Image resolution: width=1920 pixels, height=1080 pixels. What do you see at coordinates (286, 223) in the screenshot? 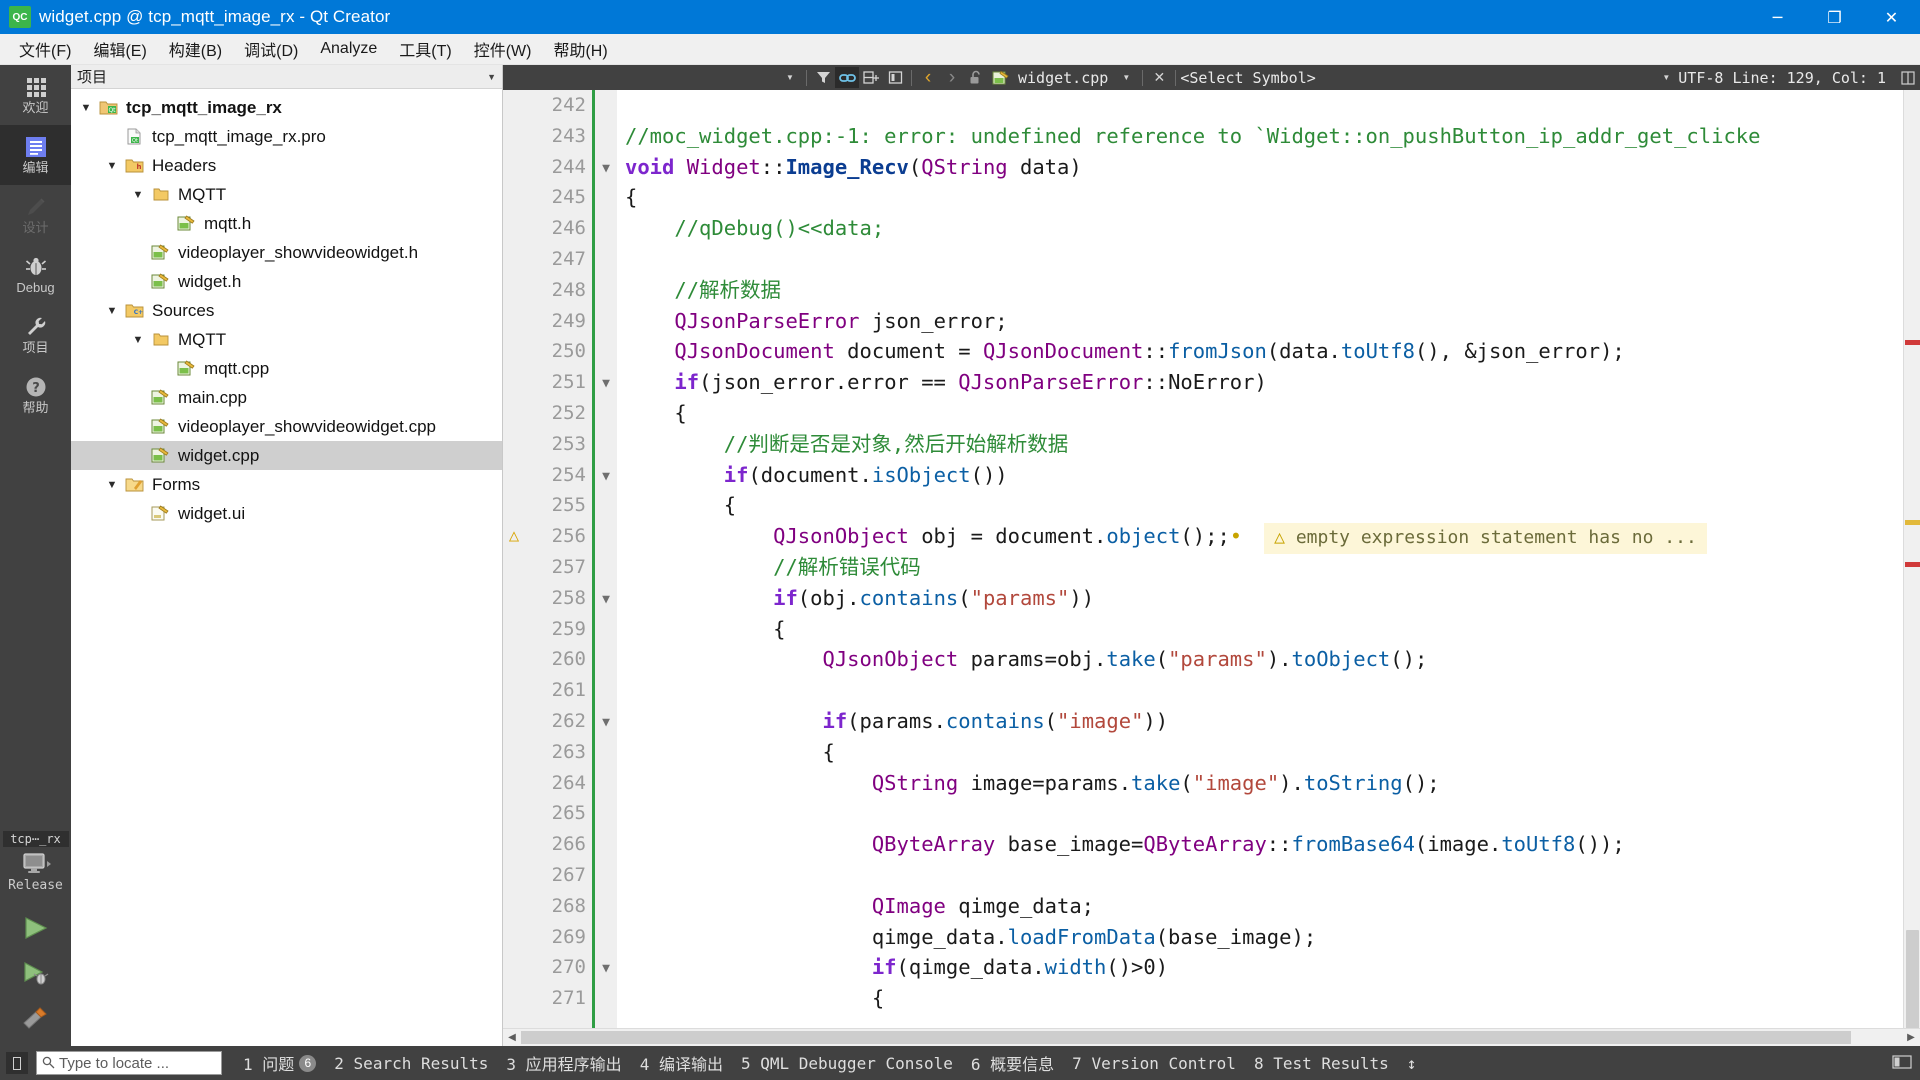
I see `tree-item-mqtt-h: ▼mqtt.h` at bounding box center [286, 223].